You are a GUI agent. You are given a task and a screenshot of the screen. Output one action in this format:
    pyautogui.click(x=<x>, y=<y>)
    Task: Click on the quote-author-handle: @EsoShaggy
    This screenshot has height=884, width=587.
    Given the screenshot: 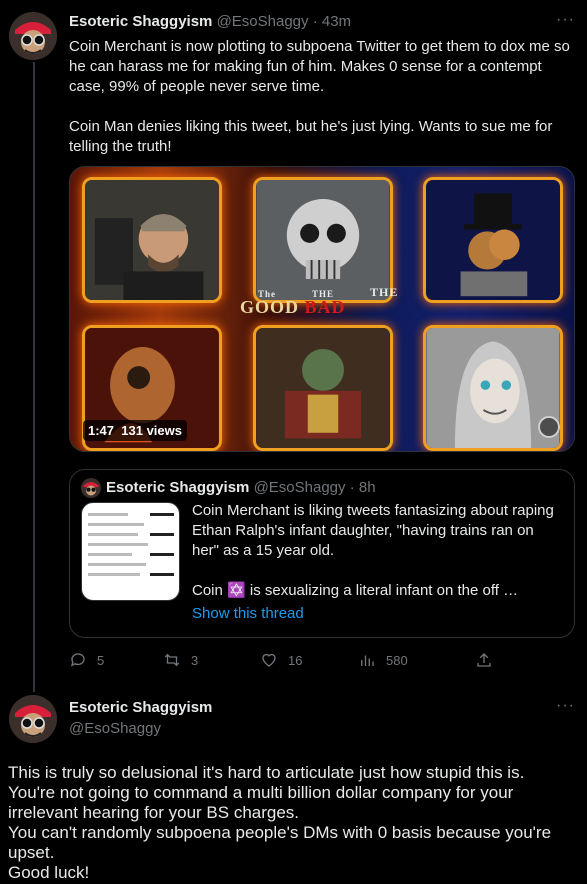 What is the action you would take?
    pyautogui.click(x=299, y=487)
    